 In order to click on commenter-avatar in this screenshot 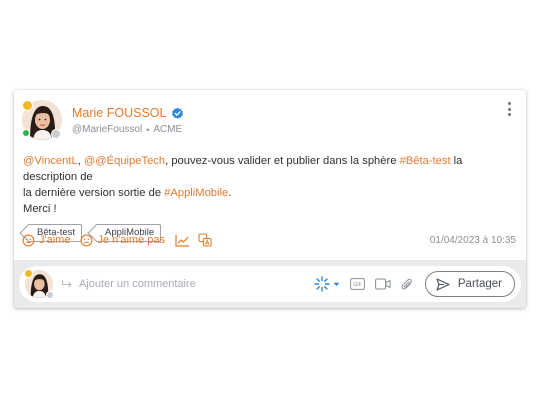, I will do `click(39, 284)`.